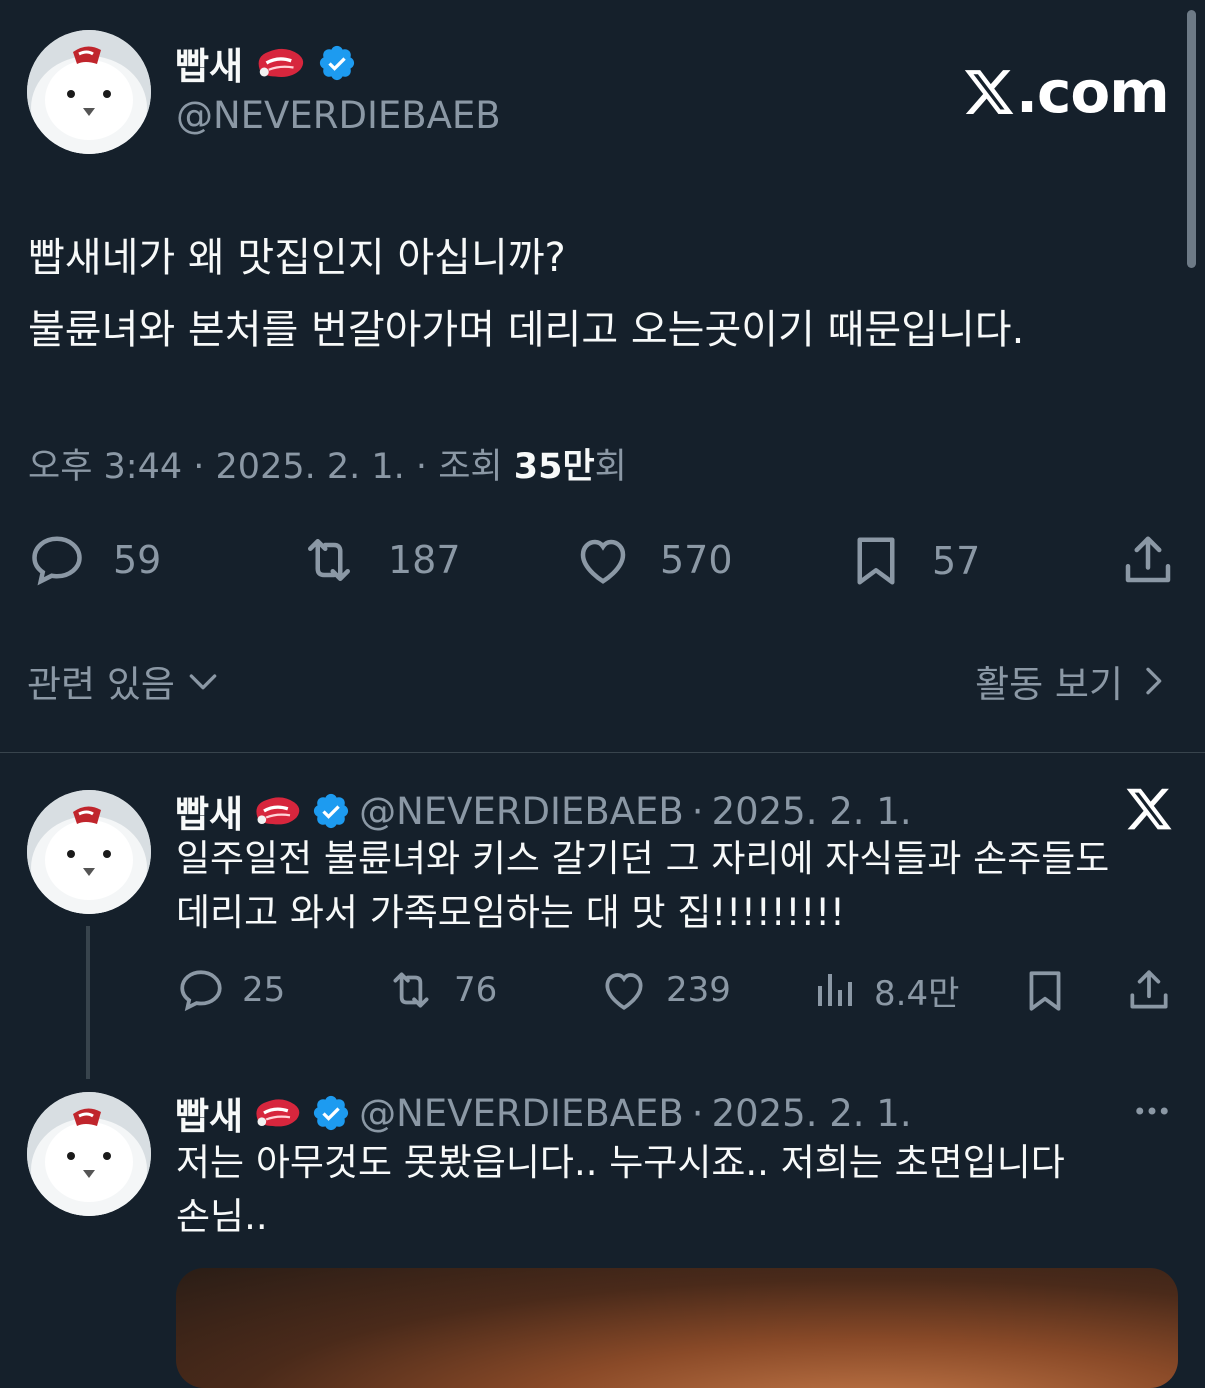 This screenshot has width=1205, height=1388. I want to click on tweet-line: 불륜녀와 본처를 번갈아가며 데리고 오는곳이기 때문입니다., so click(526, 330).